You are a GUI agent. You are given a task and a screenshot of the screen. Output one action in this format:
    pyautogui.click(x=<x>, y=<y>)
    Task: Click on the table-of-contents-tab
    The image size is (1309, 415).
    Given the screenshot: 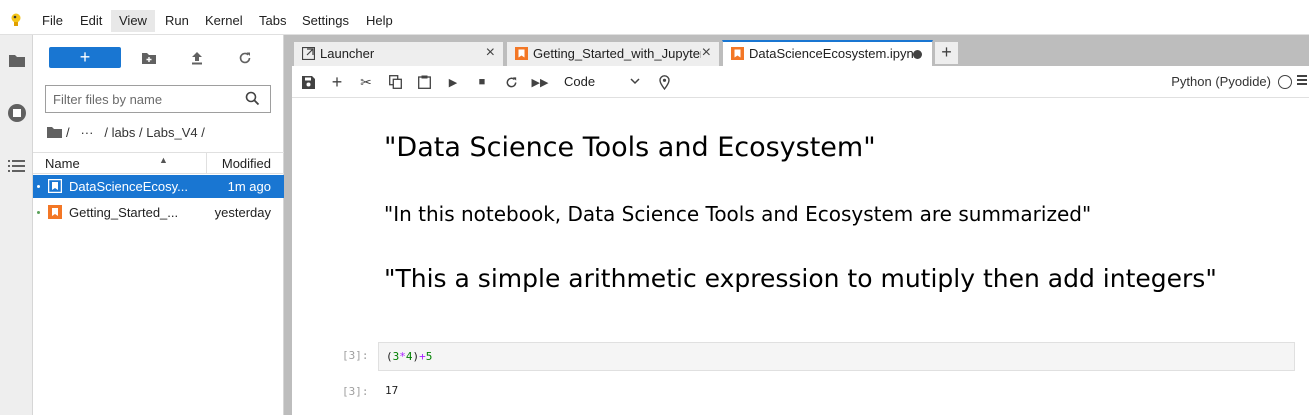 What is the action you would take?
    pyautogui.click(x=16, y=166)
    